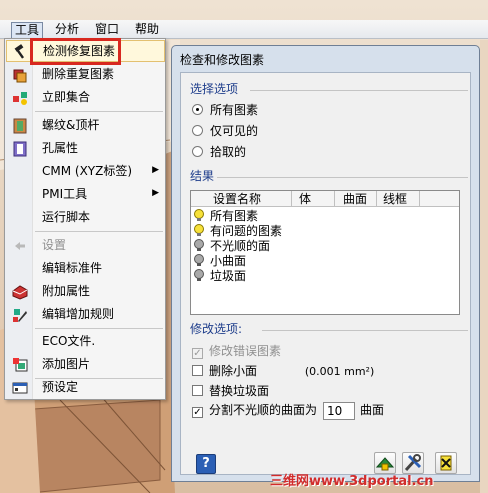 The image size is (488, 493). What do you see at coordinates (240, 246) in the screenshot?
I see `results-row-name: 不光顺的面` at bounding box center [240, 246].